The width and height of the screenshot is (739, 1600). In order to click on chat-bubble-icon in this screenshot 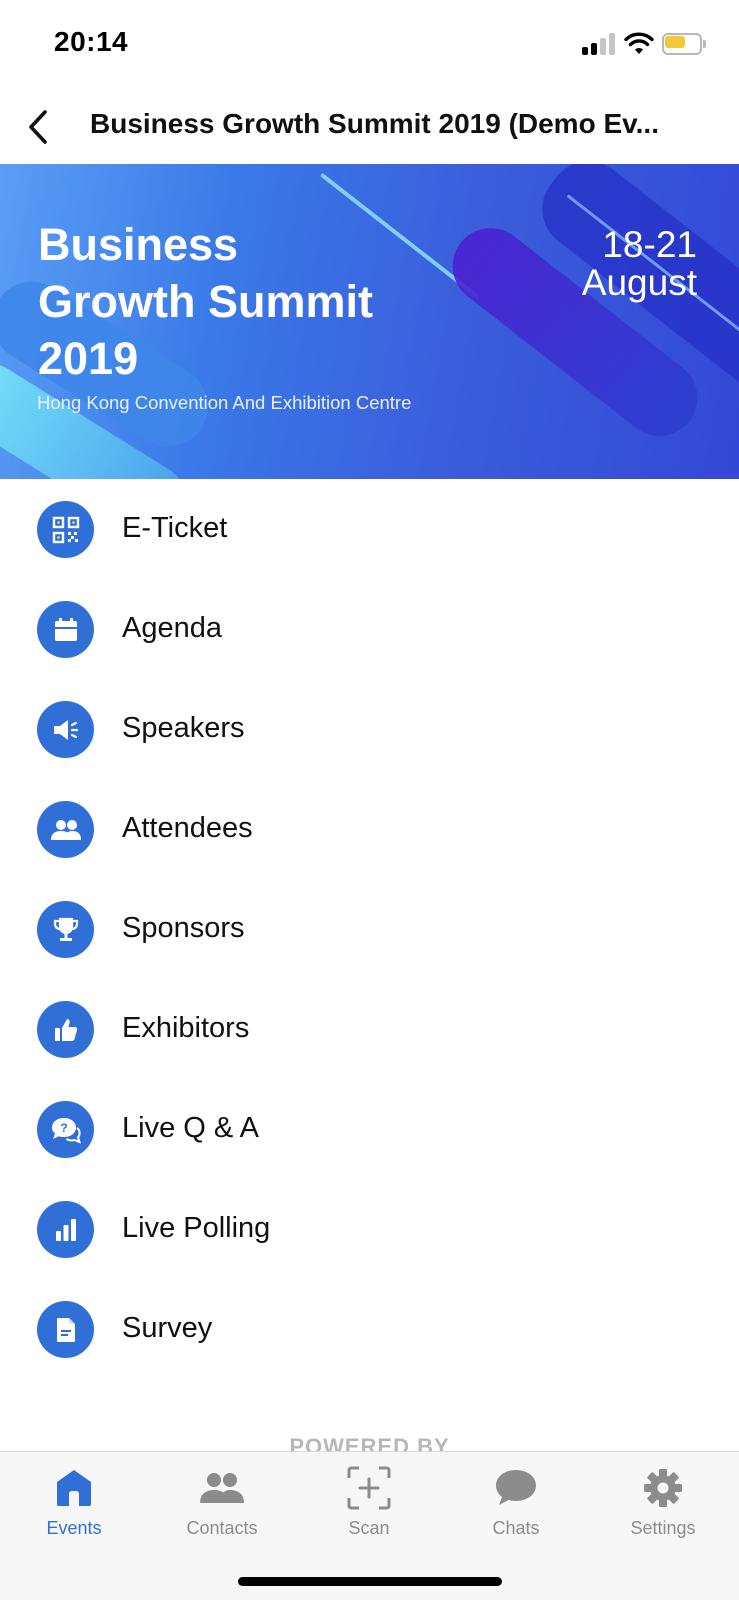, I will do `click(516, 1488)`.